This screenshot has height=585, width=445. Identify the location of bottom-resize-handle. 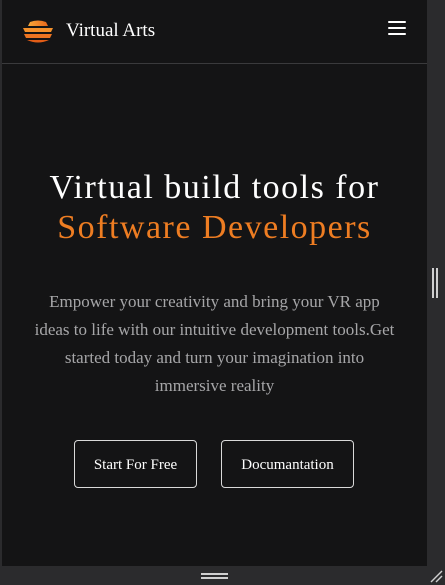
(214, 576).